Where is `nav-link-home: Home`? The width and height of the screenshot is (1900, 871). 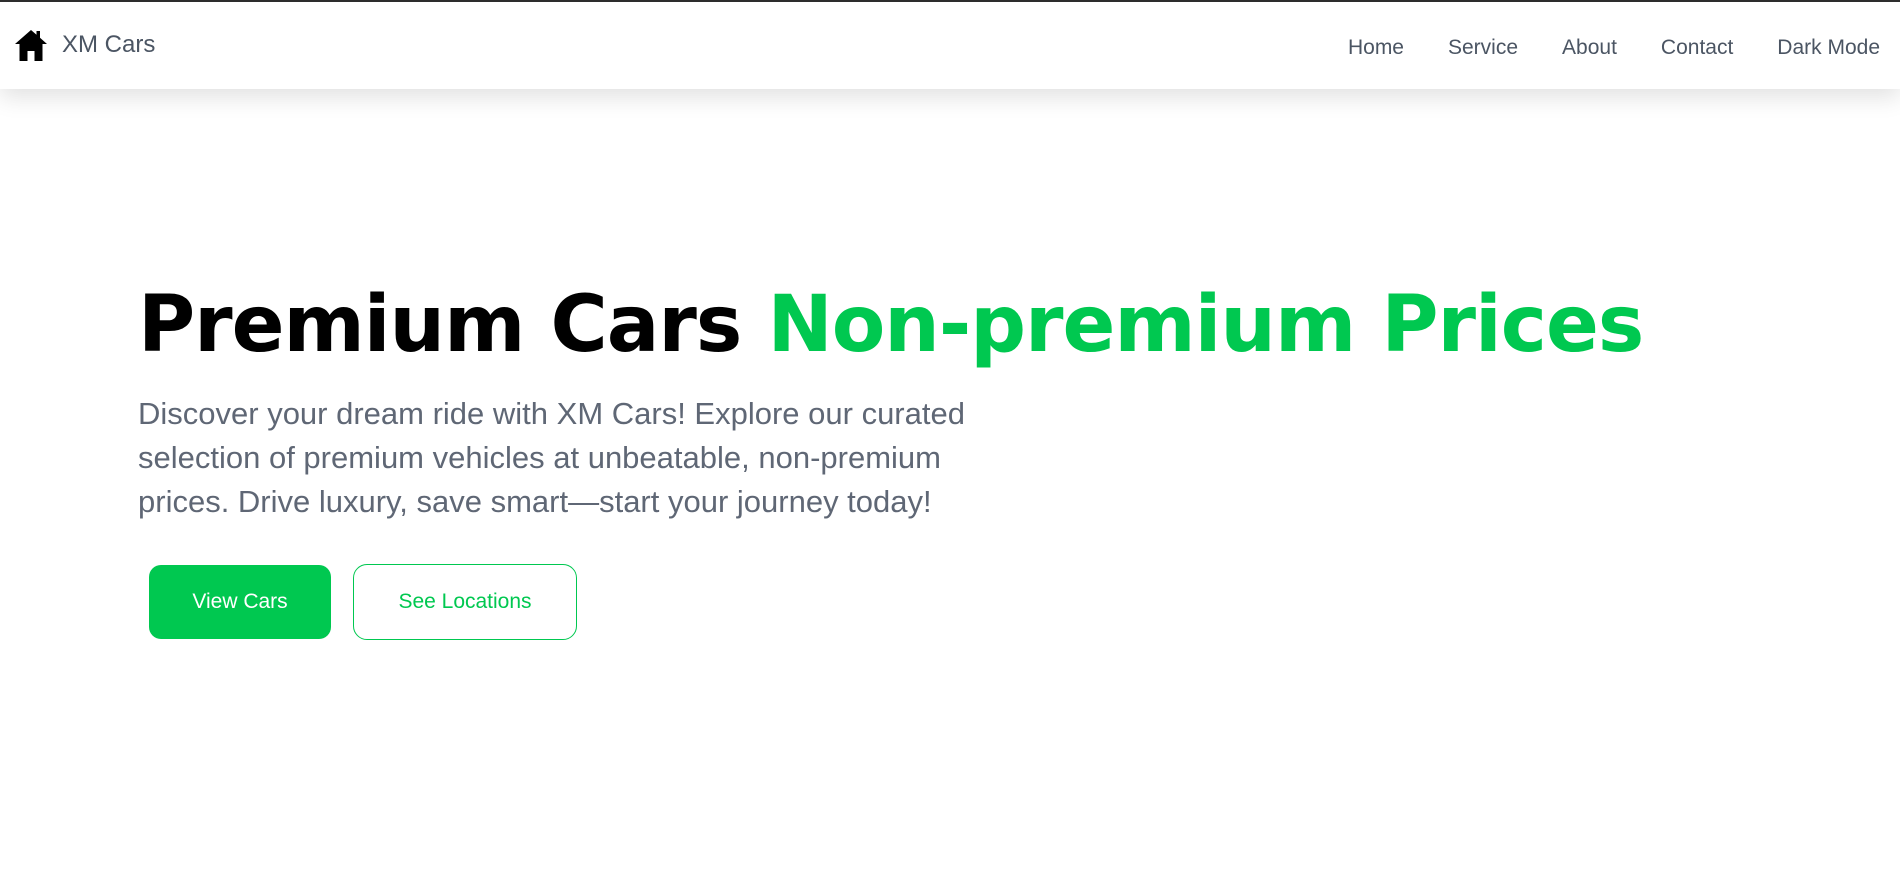
nav-link-home: Home is located at coordinates (1376, 48).